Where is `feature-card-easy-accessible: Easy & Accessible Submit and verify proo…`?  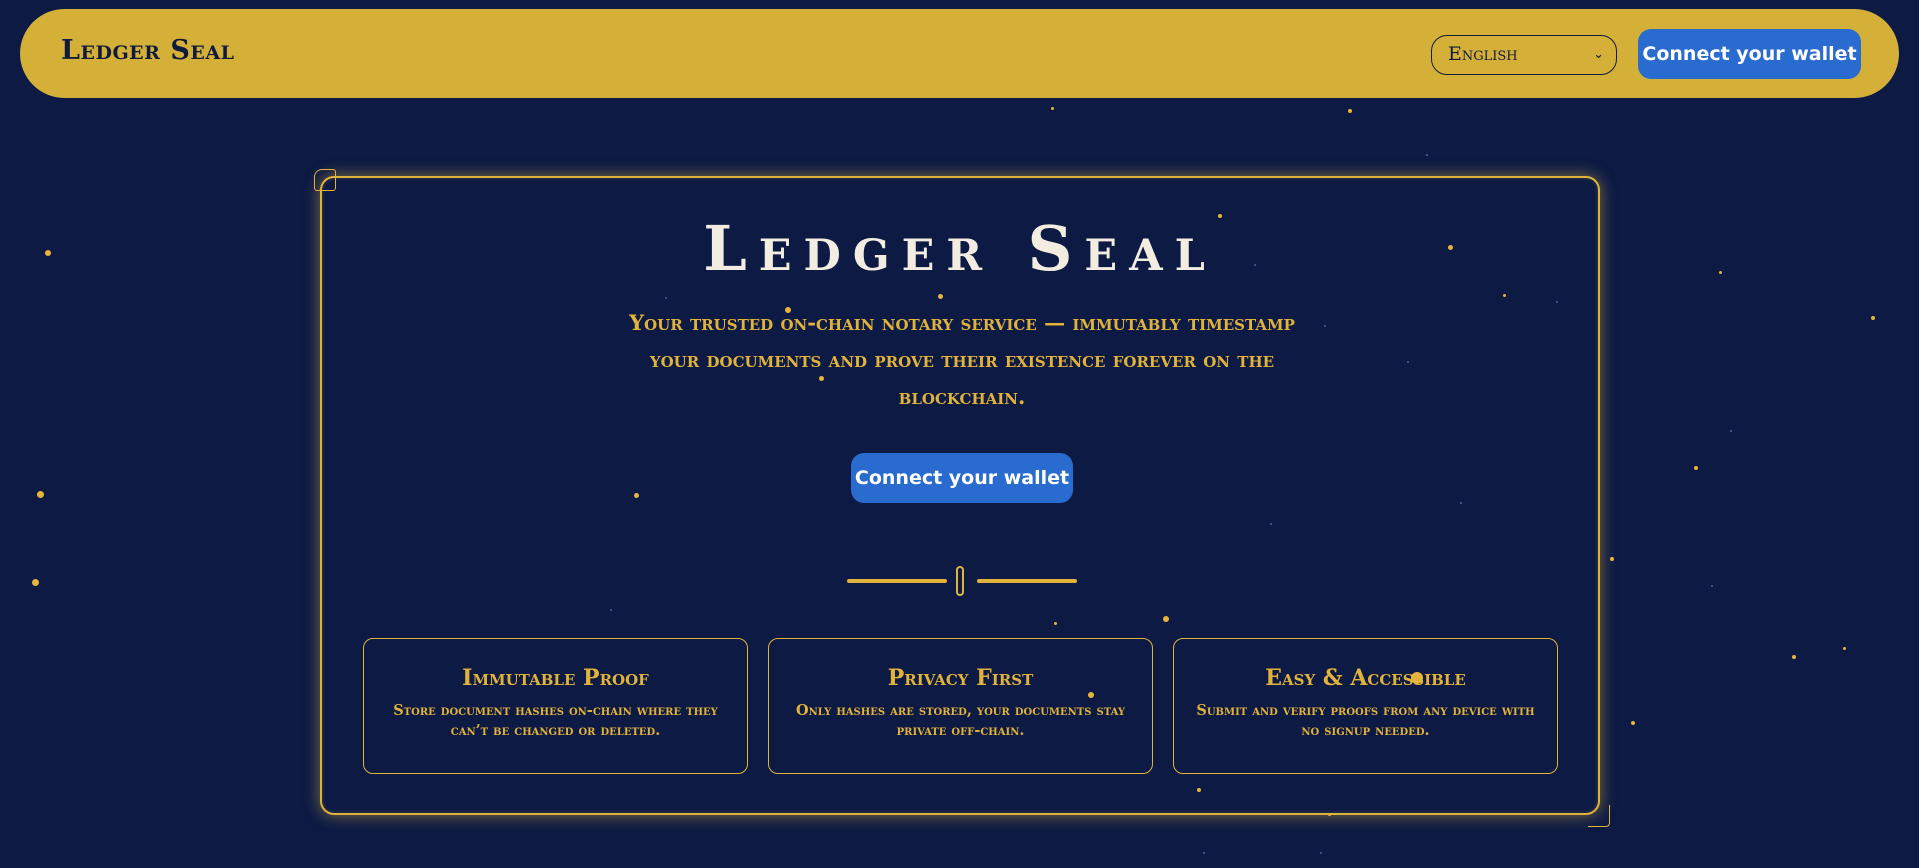 feature-card-easy-accessible: Easy & Accessible Submit and verify proo… is located at coordinates (1365, 706).